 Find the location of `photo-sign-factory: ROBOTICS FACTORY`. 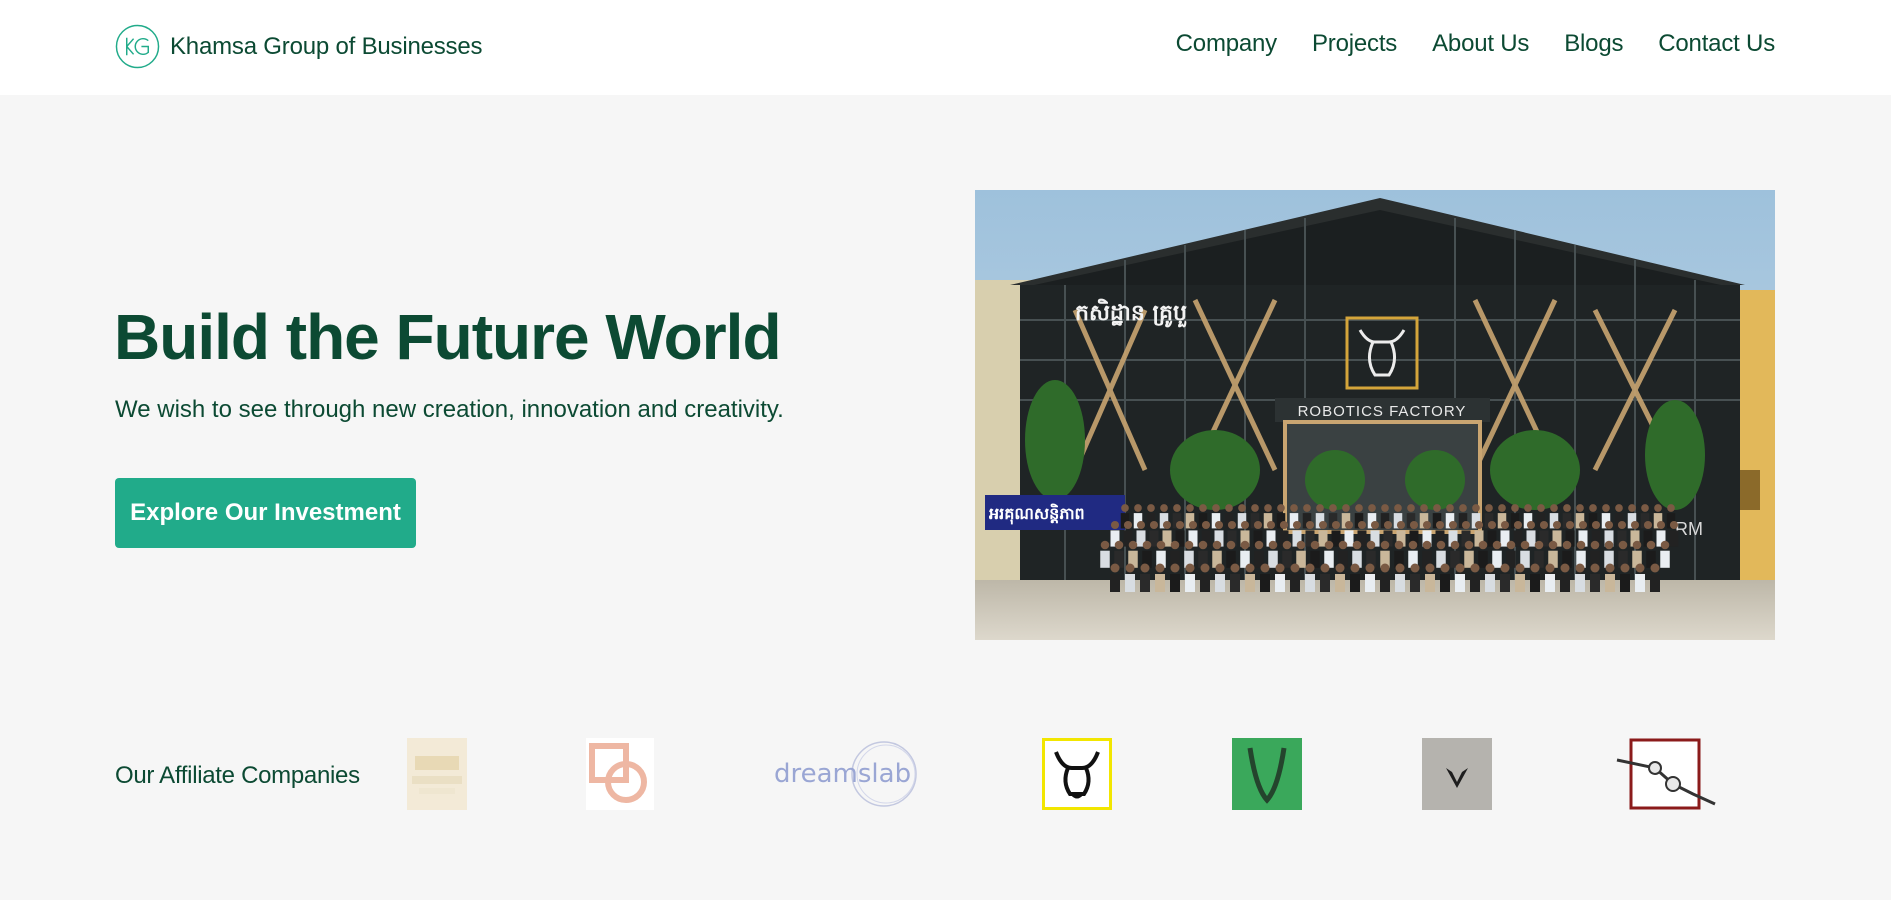

photo-sign-factory: ROBOTICS FACTORY is located at coordinates (1382, 411).